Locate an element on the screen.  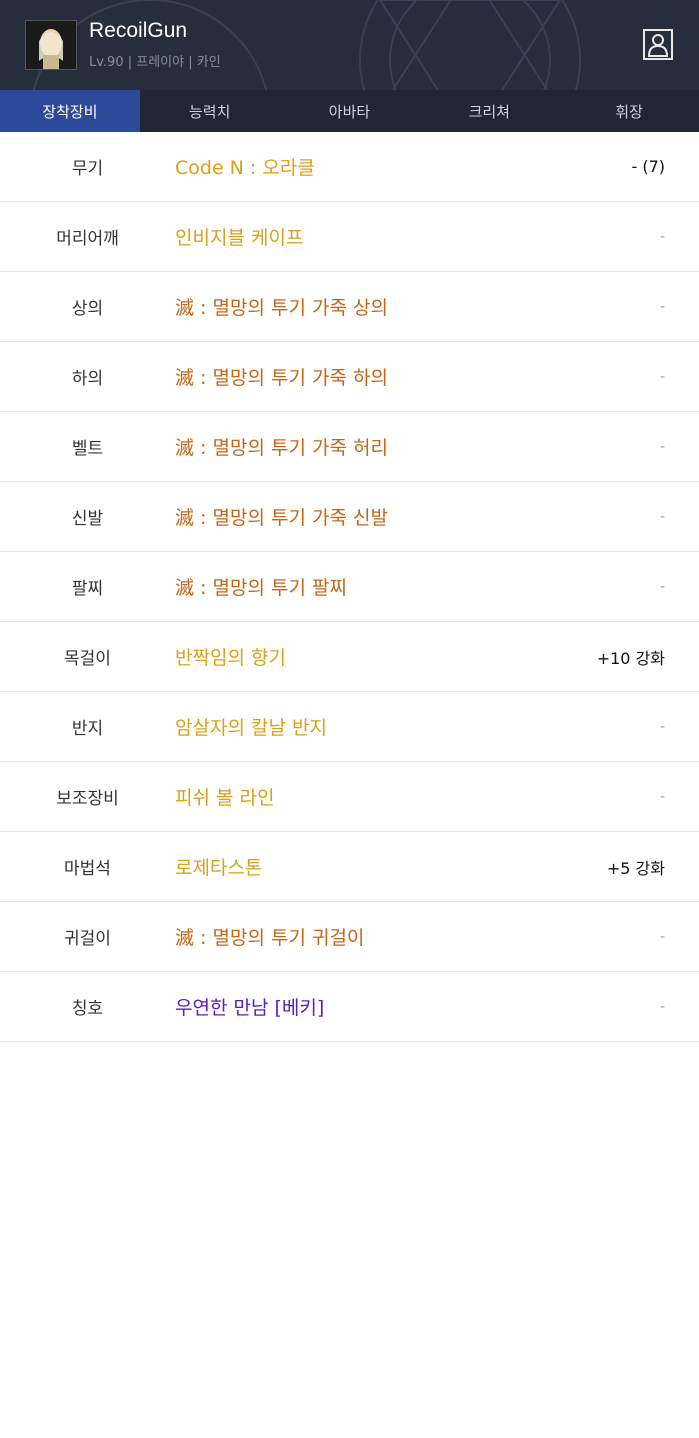
equipment-item-name: 로제타스톤 is located at coordinates (218, 866).